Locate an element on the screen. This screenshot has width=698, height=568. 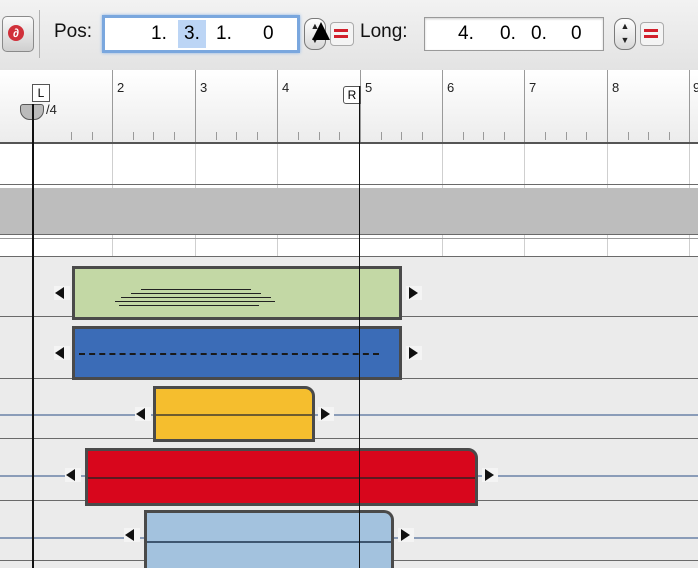
left-locator-label: L is located at coordinates (41, 93).